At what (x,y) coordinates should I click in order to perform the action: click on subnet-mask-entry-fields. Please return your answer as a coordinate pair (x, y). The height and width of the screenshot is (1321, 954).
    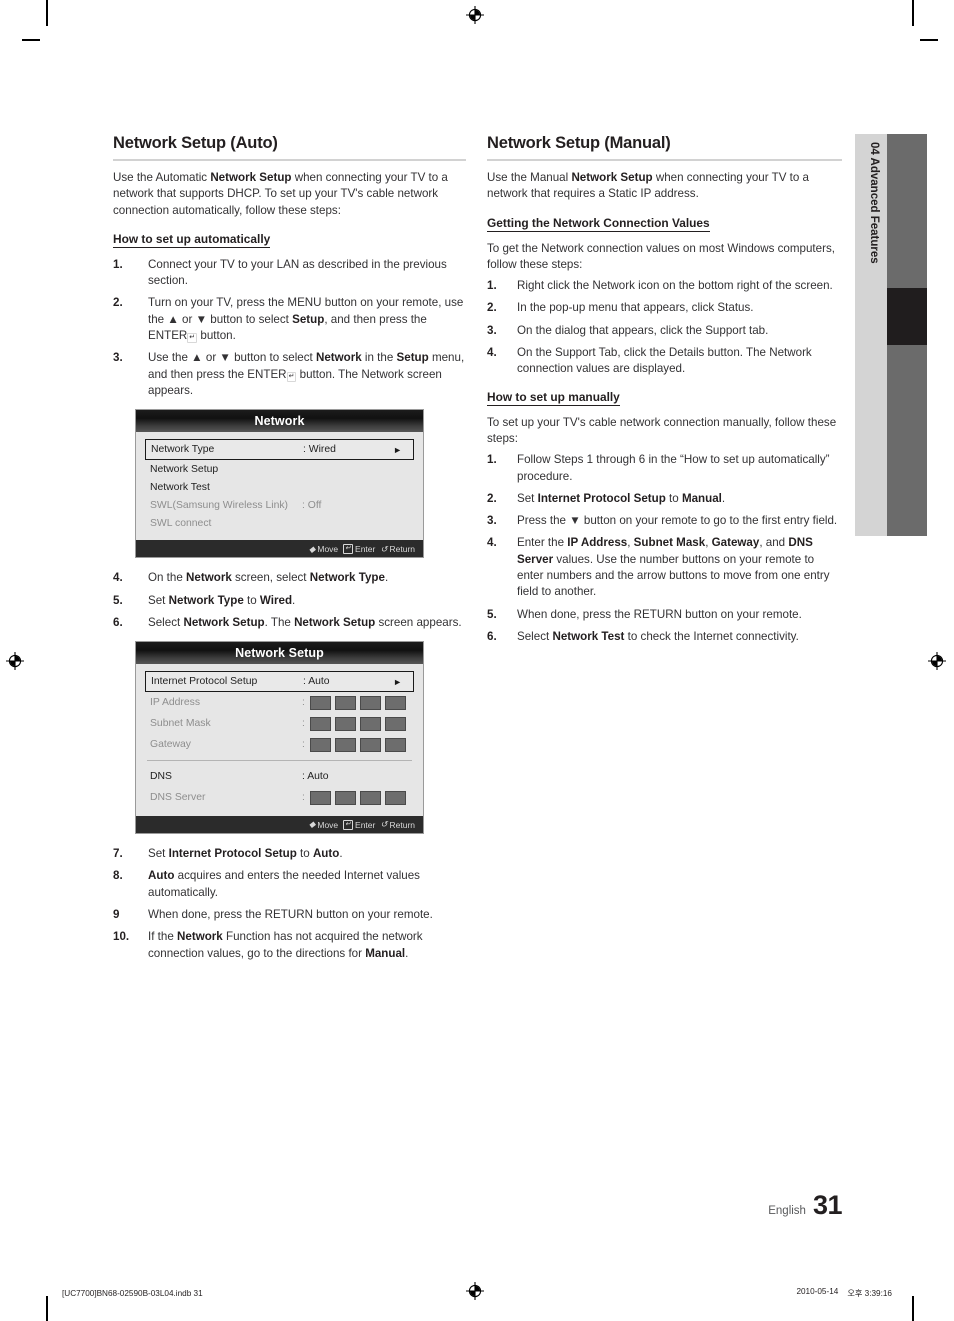
    Looking at the image, I should click on (357, 723).